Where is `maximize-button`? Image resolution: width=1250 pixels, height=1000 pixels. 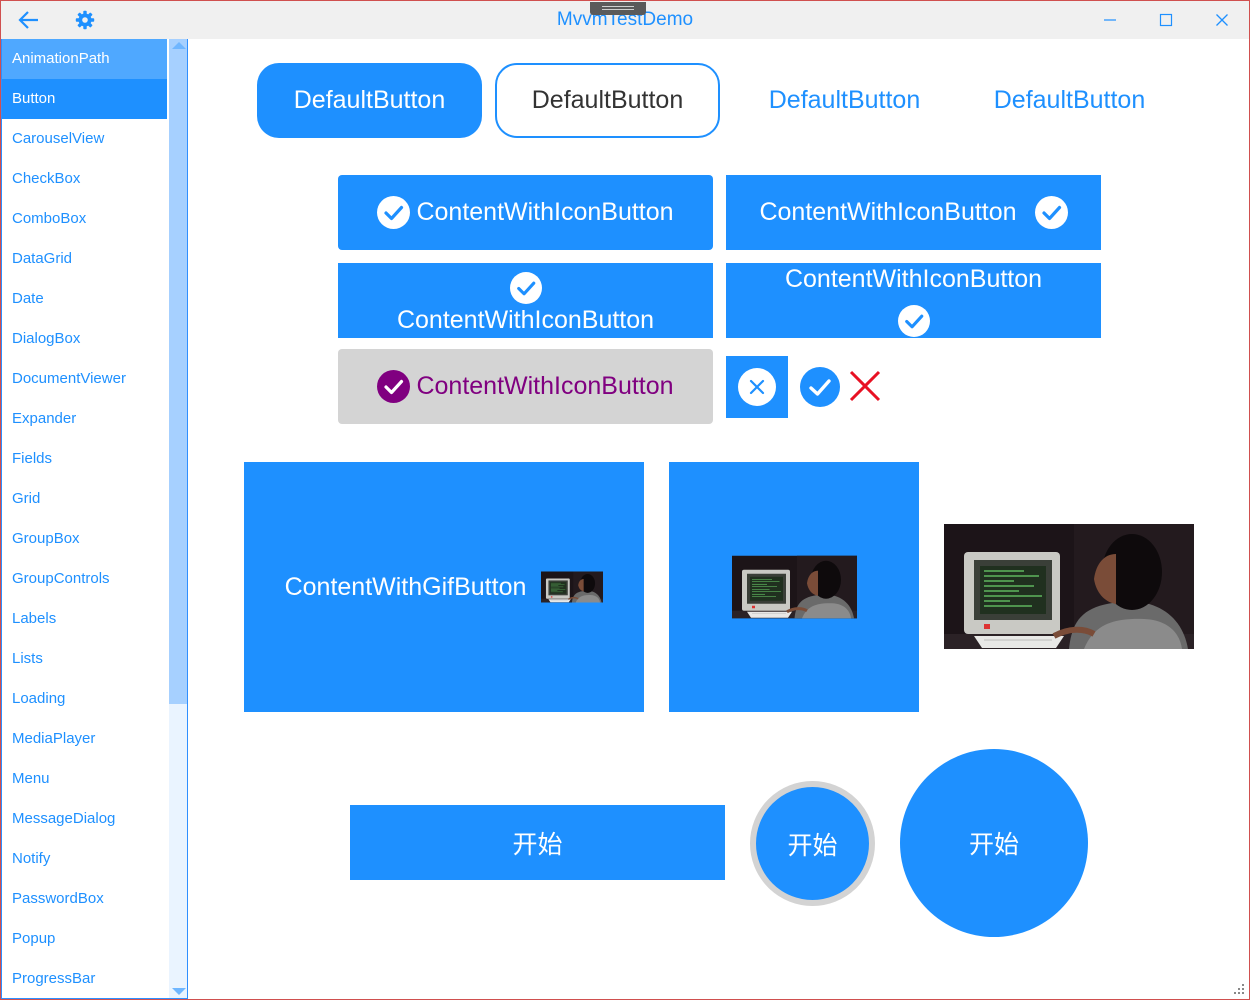 maximize-button is located at coordinates (1166, 20).